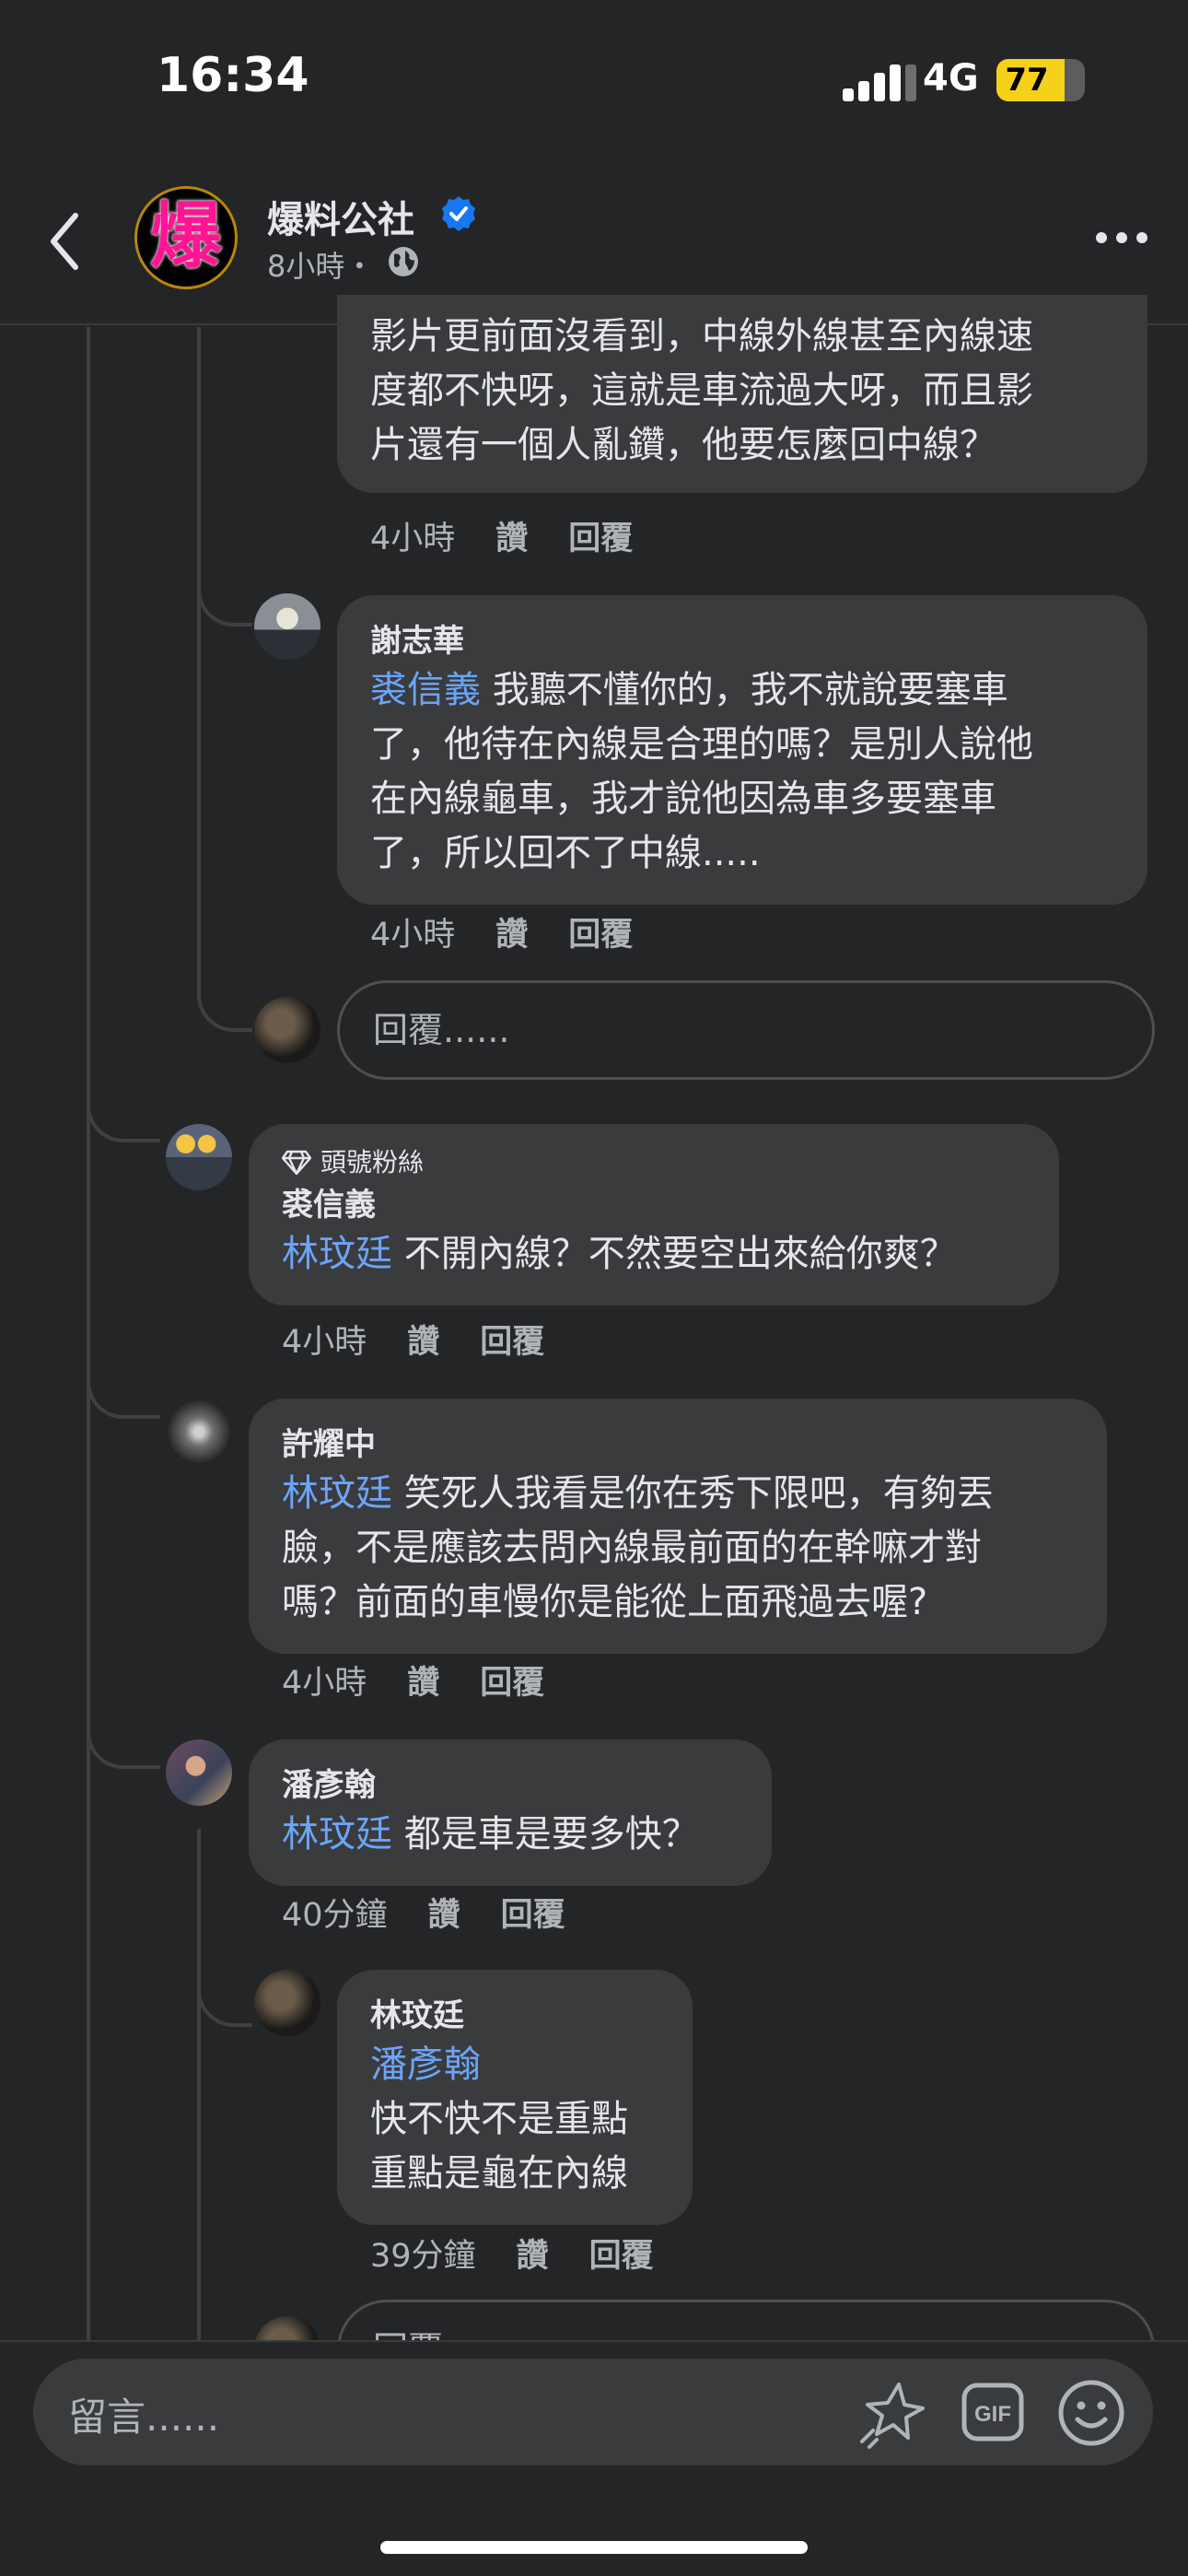  Describe the element at coordinates (1091, 2413) in the screenshot. I see `emoji-icon` at that location.